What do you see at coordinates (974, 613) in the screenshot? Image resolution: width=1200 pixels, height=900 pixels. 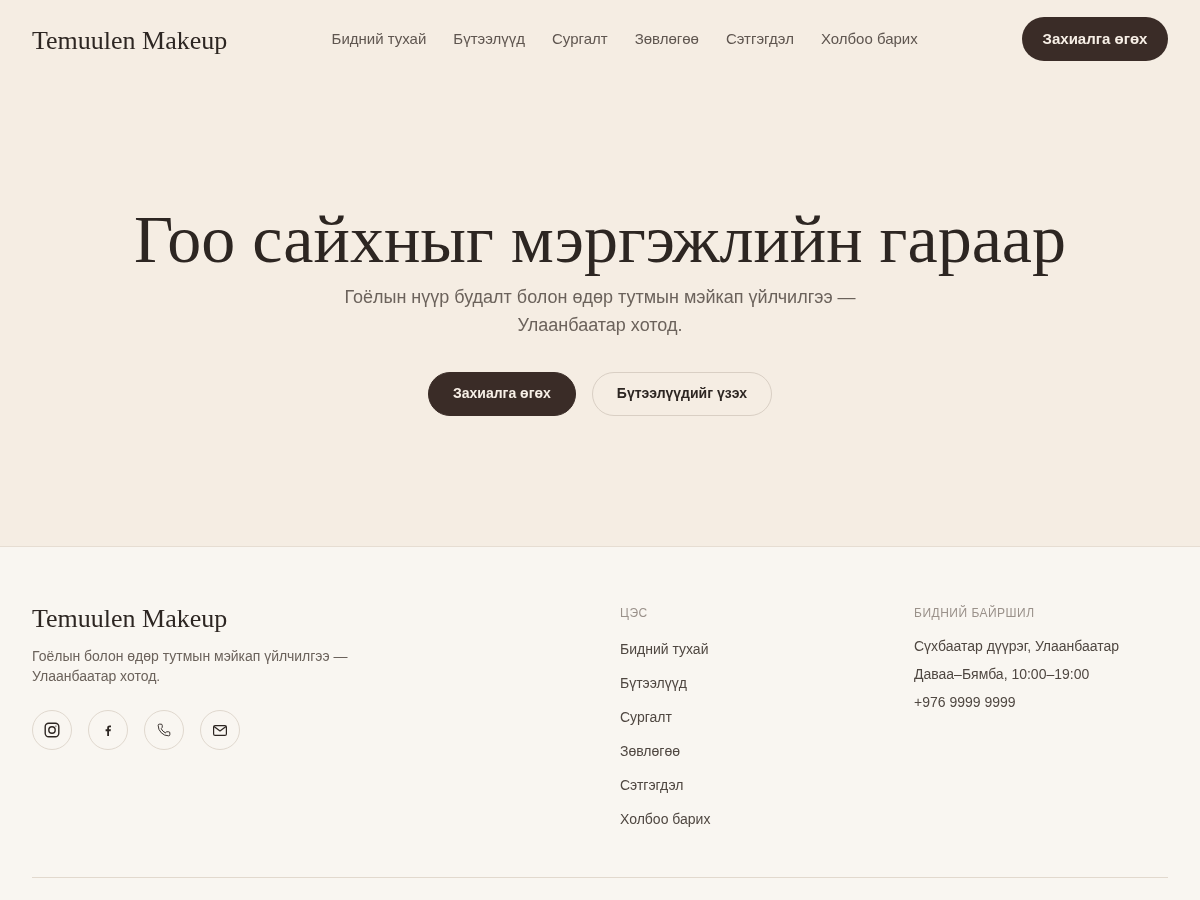 I see `location-heading: БИДНИЙ БАЙРШИЛ` at bounding box center [974, 613].